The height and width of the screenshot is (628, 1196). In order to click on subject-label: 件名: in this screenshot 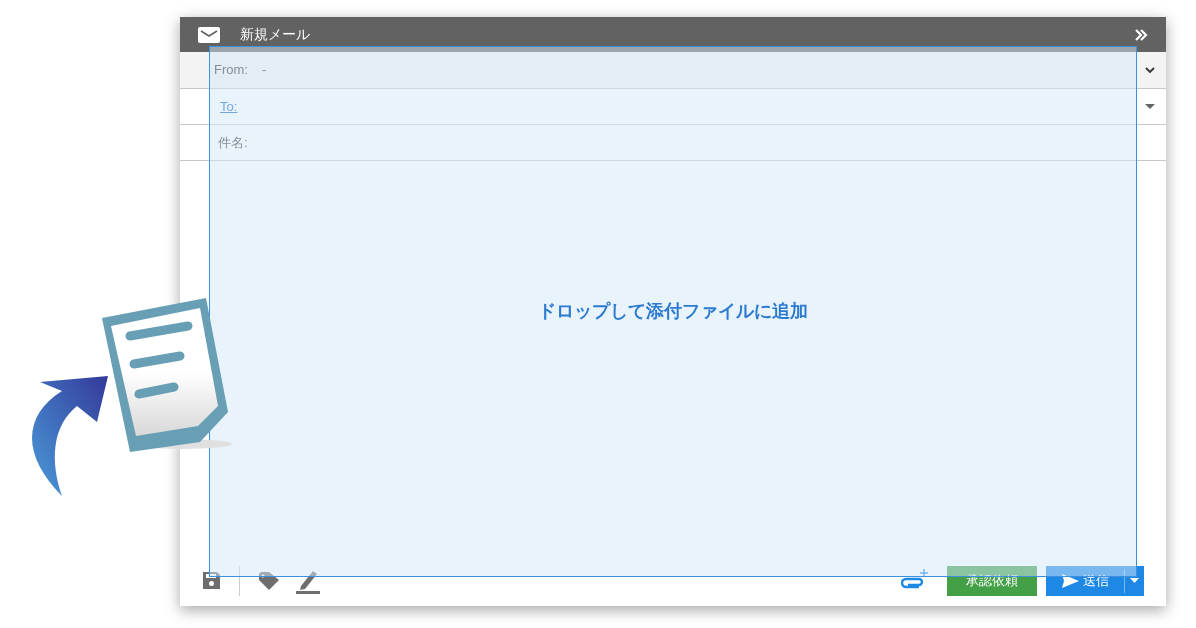, I will do `click(233, 142)`.